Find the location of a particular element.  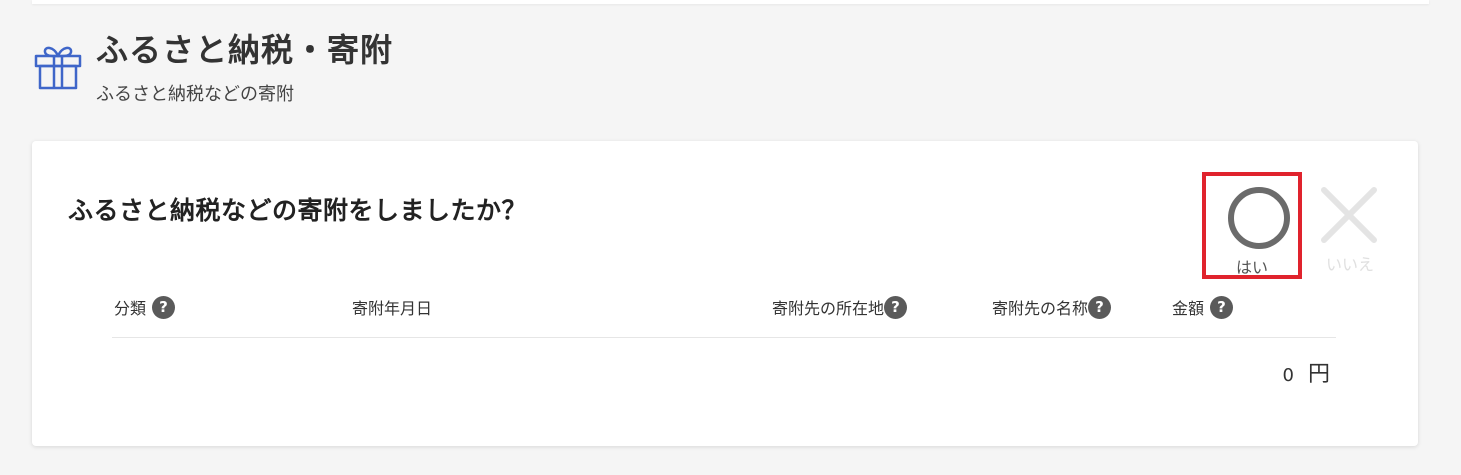

column-label: 寄附年月日 is located at coordinates (392, 308).